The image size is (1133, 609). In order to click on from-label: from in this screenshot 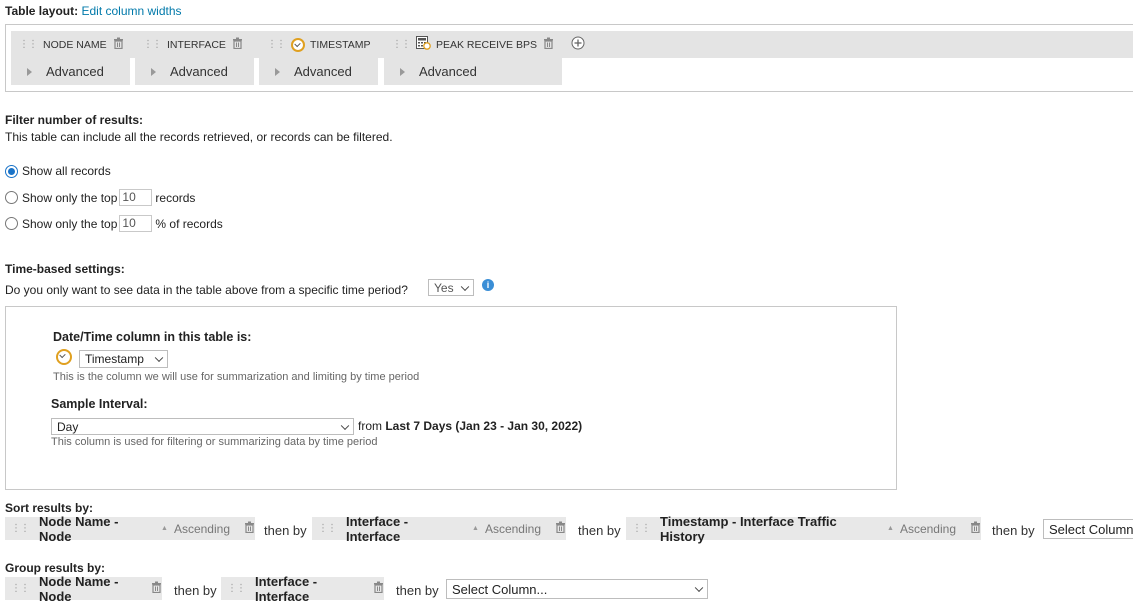, I will do `click(370, 426)`.